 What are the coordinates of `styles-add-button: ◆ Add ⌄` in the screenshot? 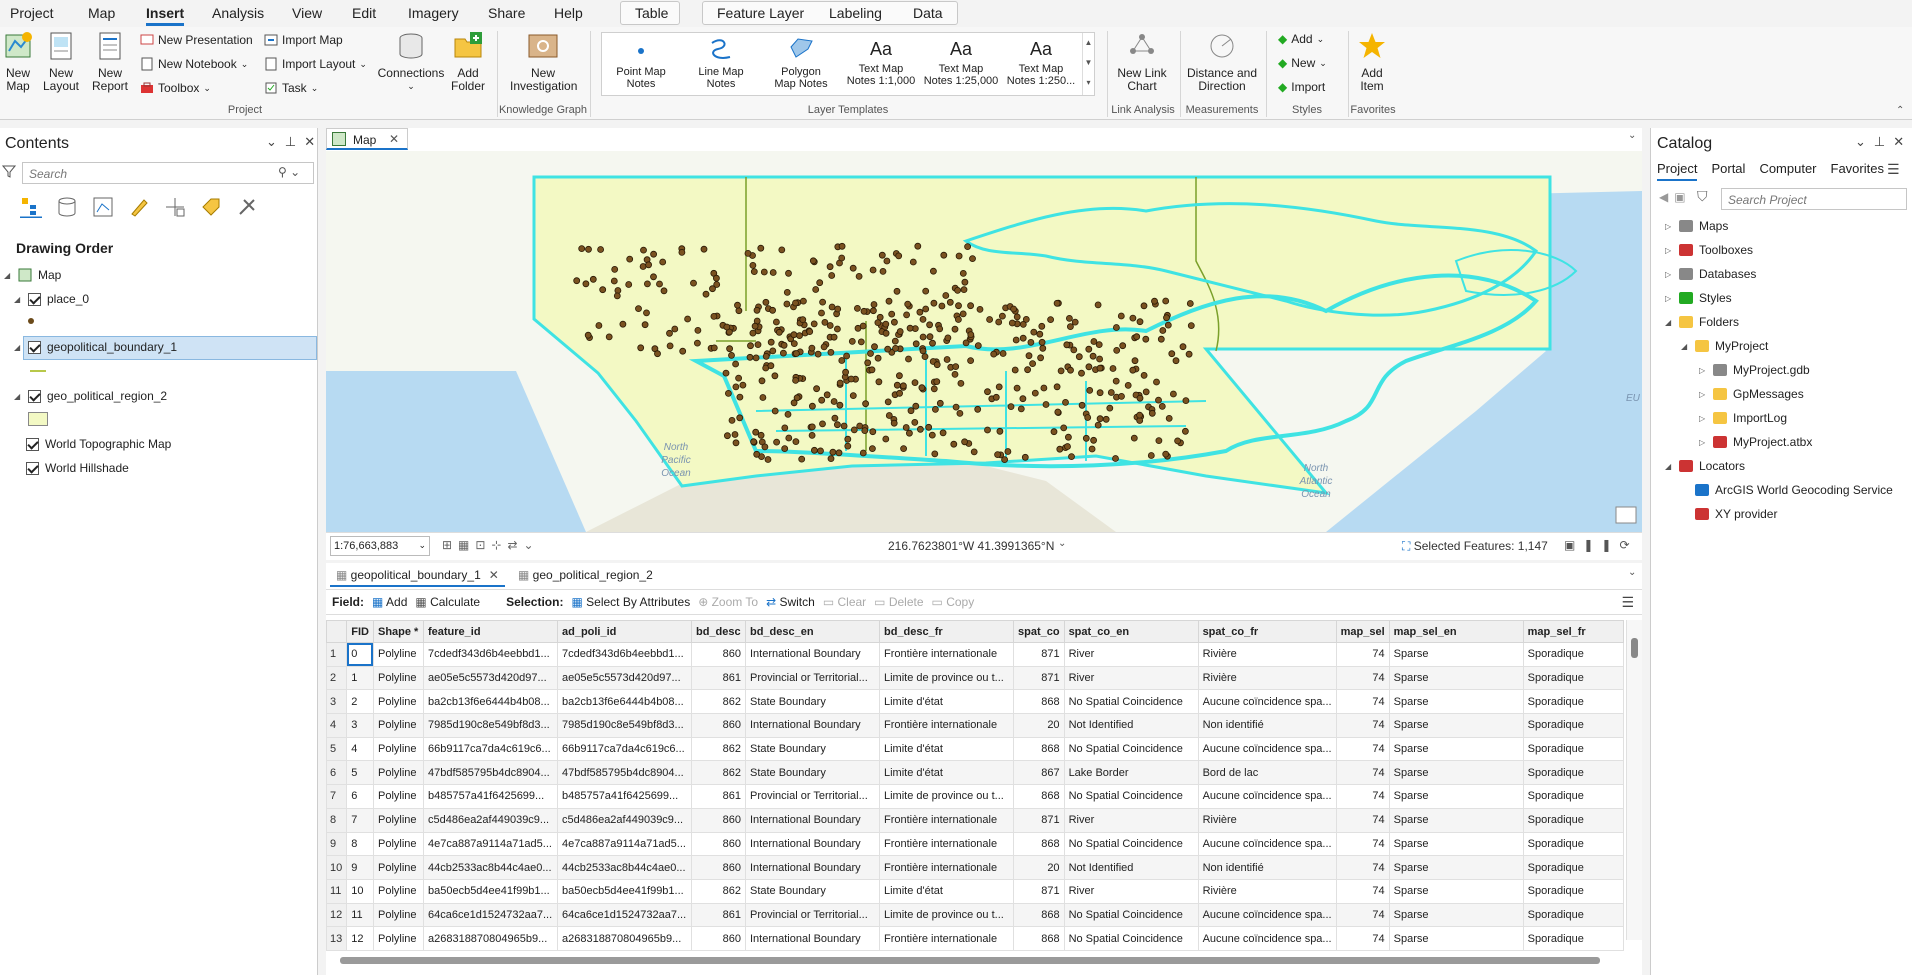 It's located at (1301, 39).